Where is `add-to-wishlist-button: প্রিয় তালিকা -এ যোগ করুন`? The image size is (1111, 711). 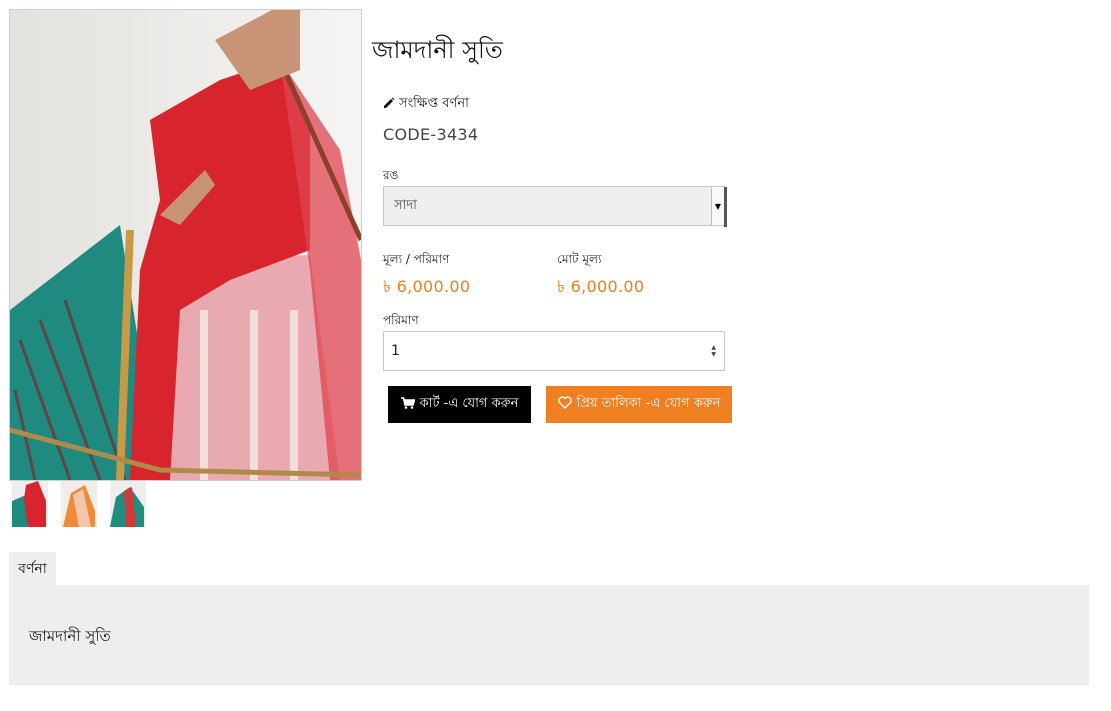 add-to-wishlist-button: প্রিয় তালিকা -এ যোগ করুন is located at coordinates (639, 404).